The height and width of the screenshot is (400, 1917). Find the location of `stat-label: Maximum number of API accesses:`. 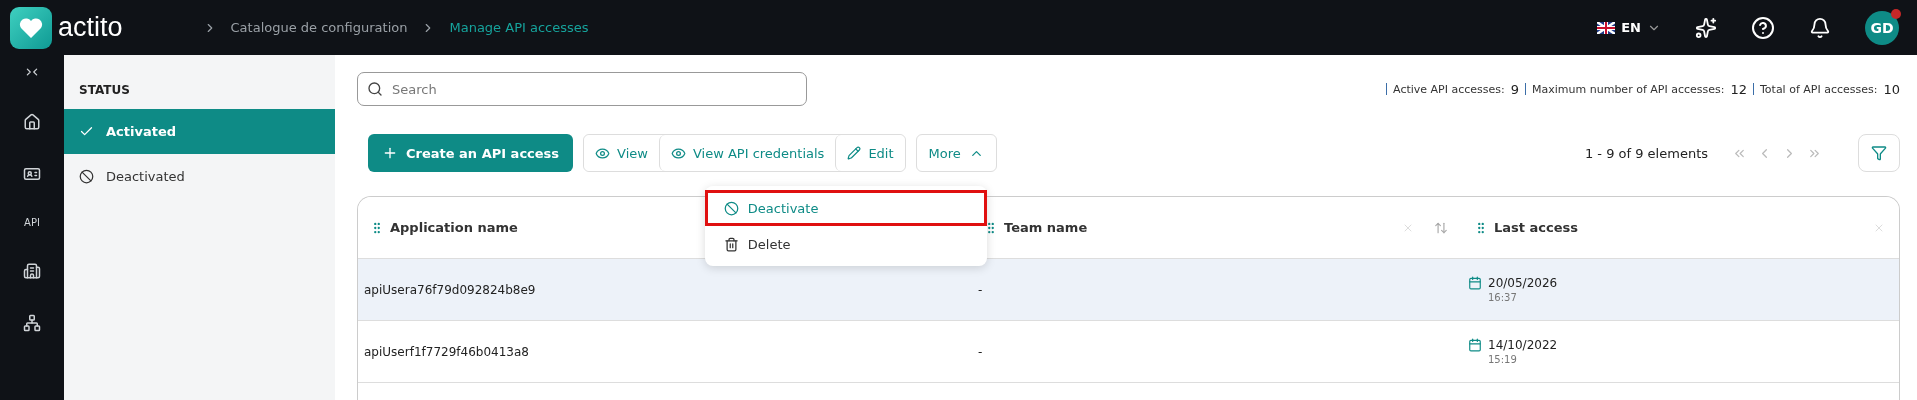

stat-label: Maximum number of API accesses: is located at coordinates (1628, 89).